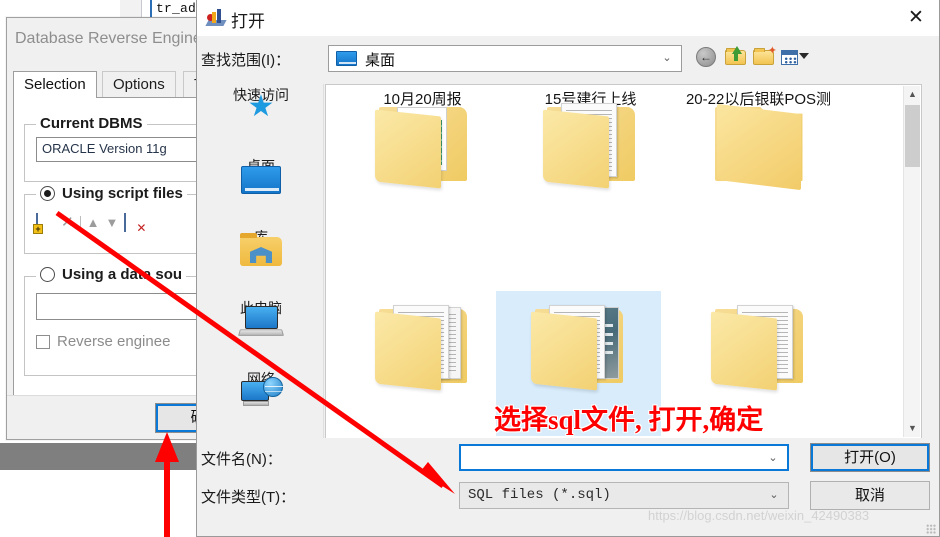 This screenshot has width=940, height=537. I want to click on checkbox-label: Reverse enginee, so click(114, 341).